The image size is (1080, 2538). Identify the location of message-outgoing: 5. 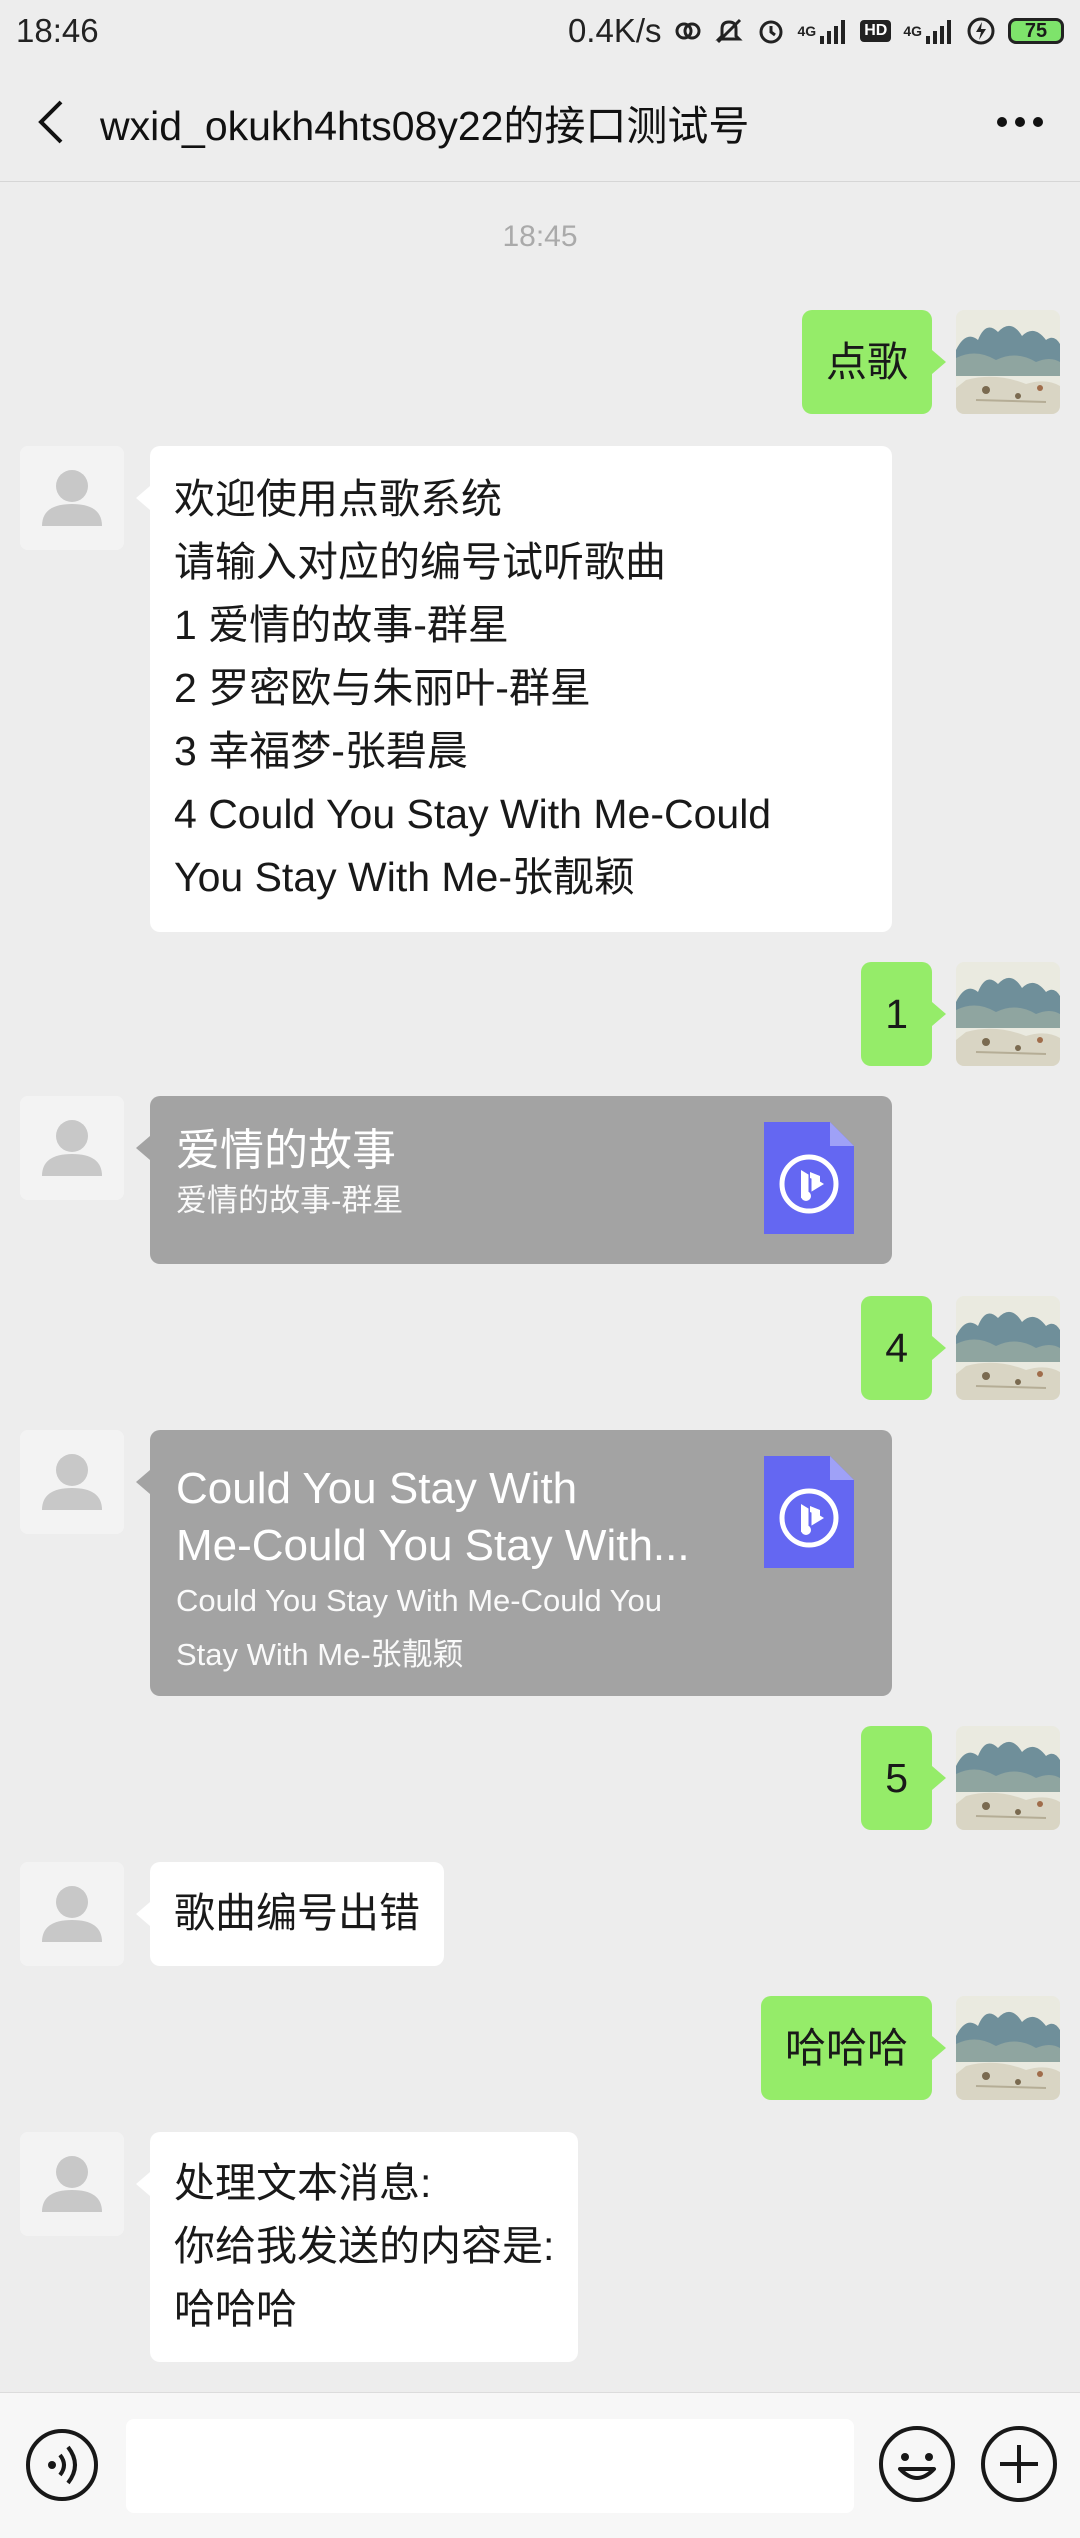
(540, 1778).